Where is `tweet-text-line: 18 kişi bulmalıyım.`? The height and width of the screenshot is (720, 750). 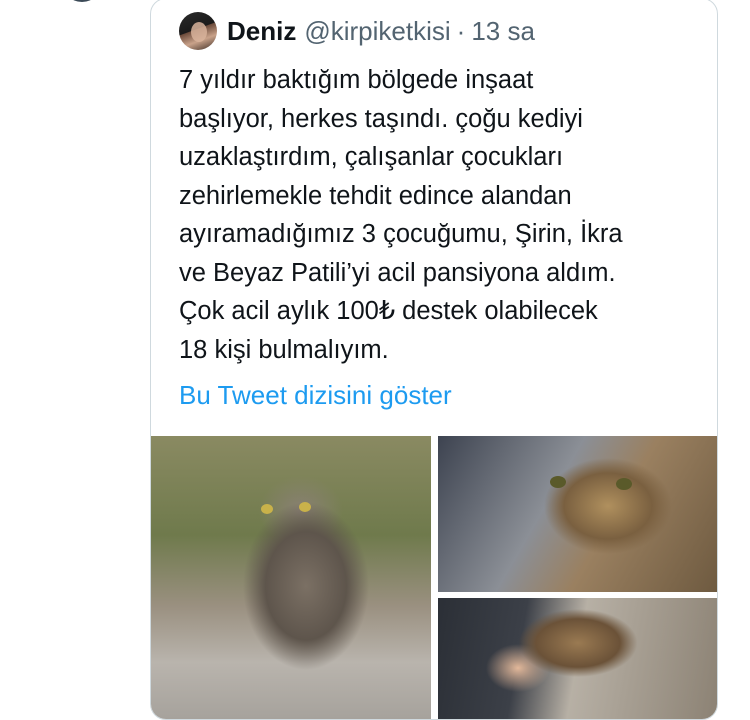
tweet-text-line: 18 kişi bulmalıyım. is located at coordinates (284, 349).